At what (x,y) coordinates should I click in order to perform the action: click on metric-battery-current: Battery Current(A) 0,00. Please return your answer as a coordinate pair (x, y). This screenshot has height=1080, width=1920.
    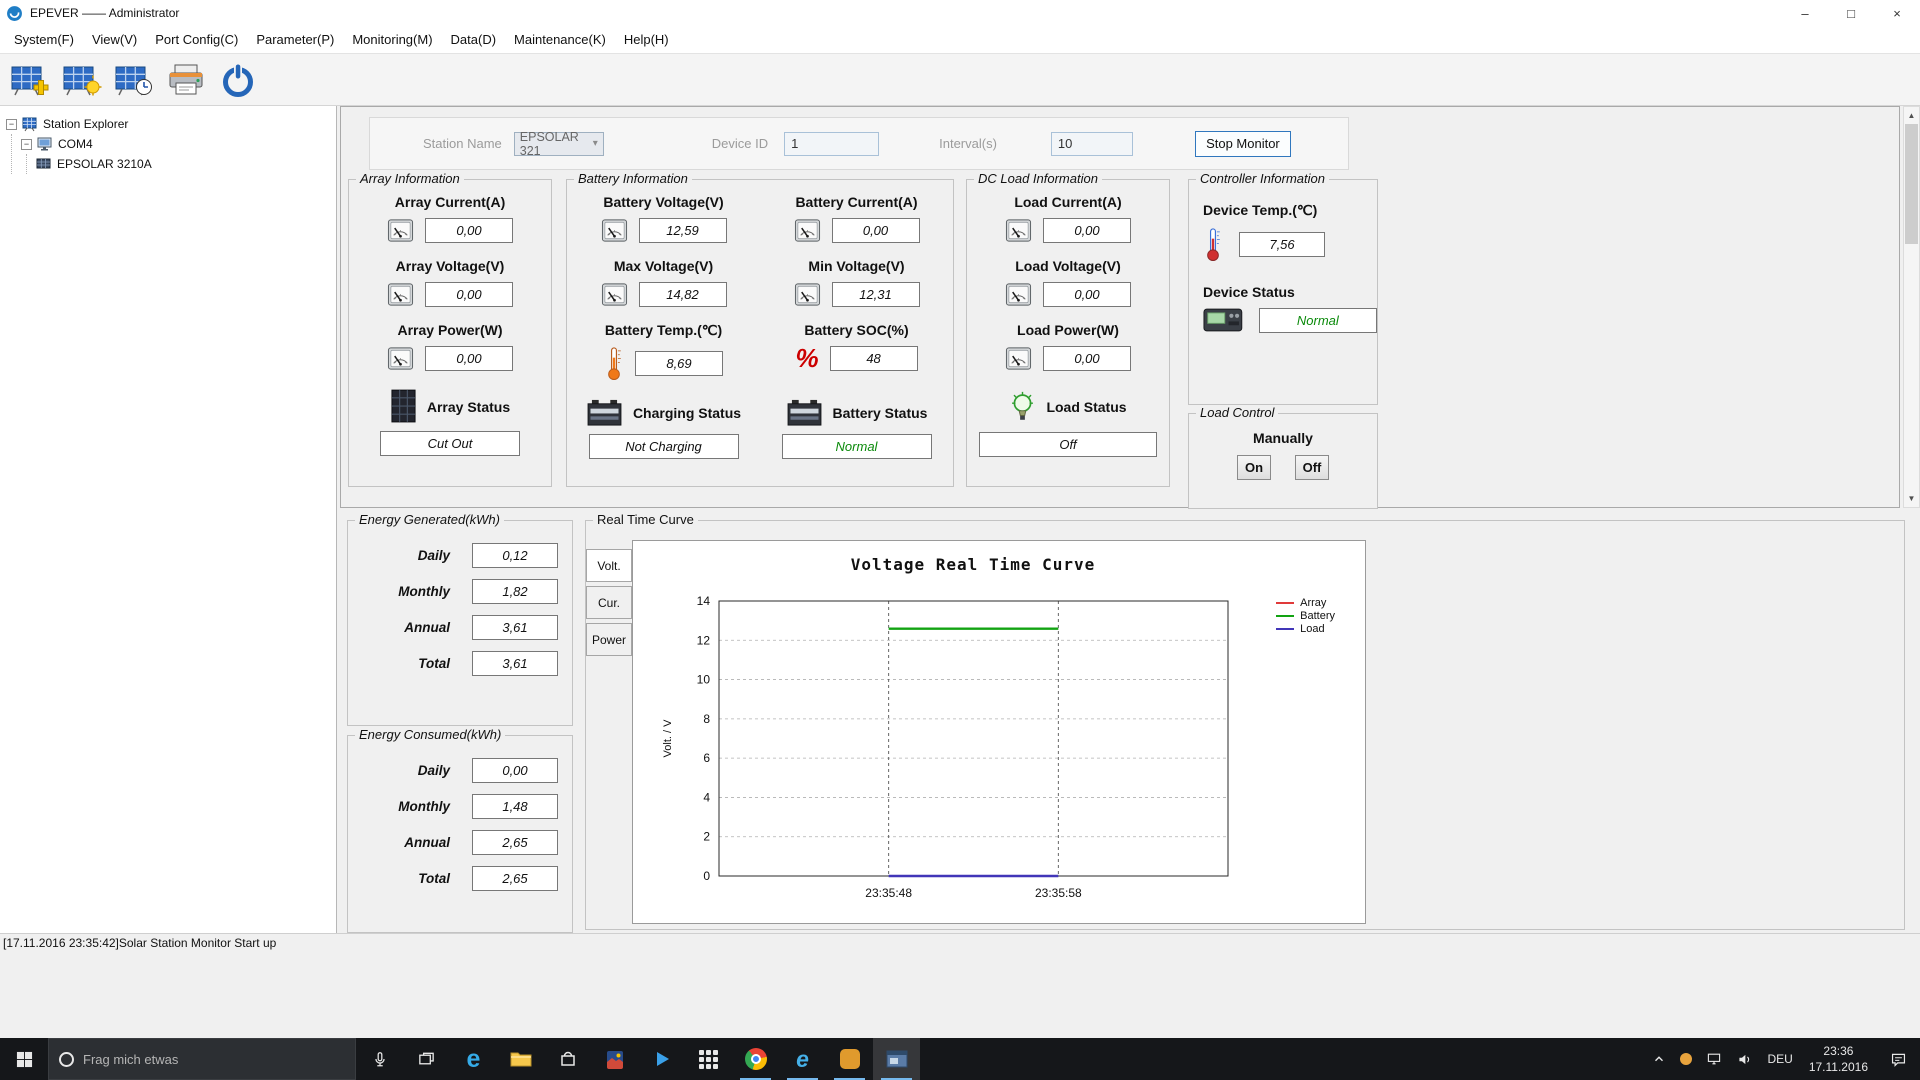
    Looking at the image, I should click on (857, 219).